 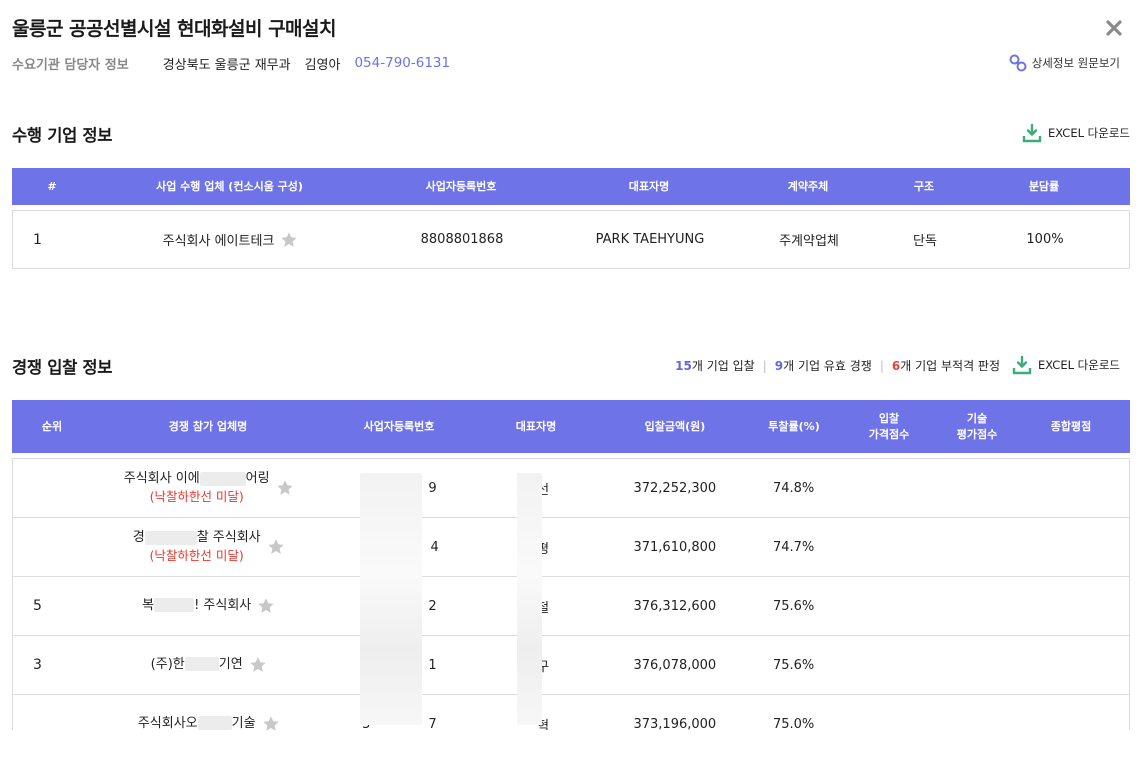 I want to click on company-name-wrap: 주식회사 이에 어링 (낙찰하한선 미달), so click(x=209, y=488).